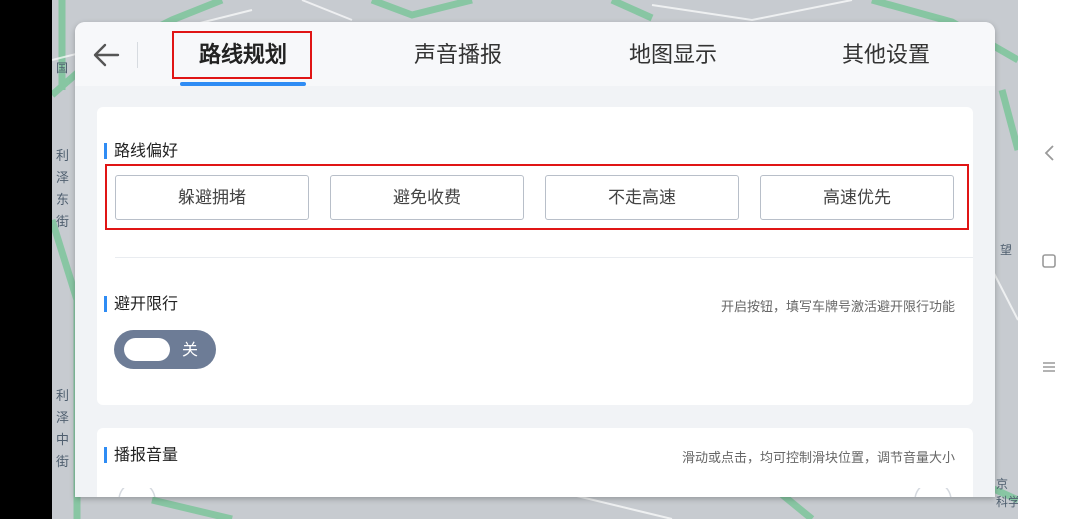 The width and height of the screenshot is (1080, 519). I want to click on system-nav-bar, so click(1049, 259).